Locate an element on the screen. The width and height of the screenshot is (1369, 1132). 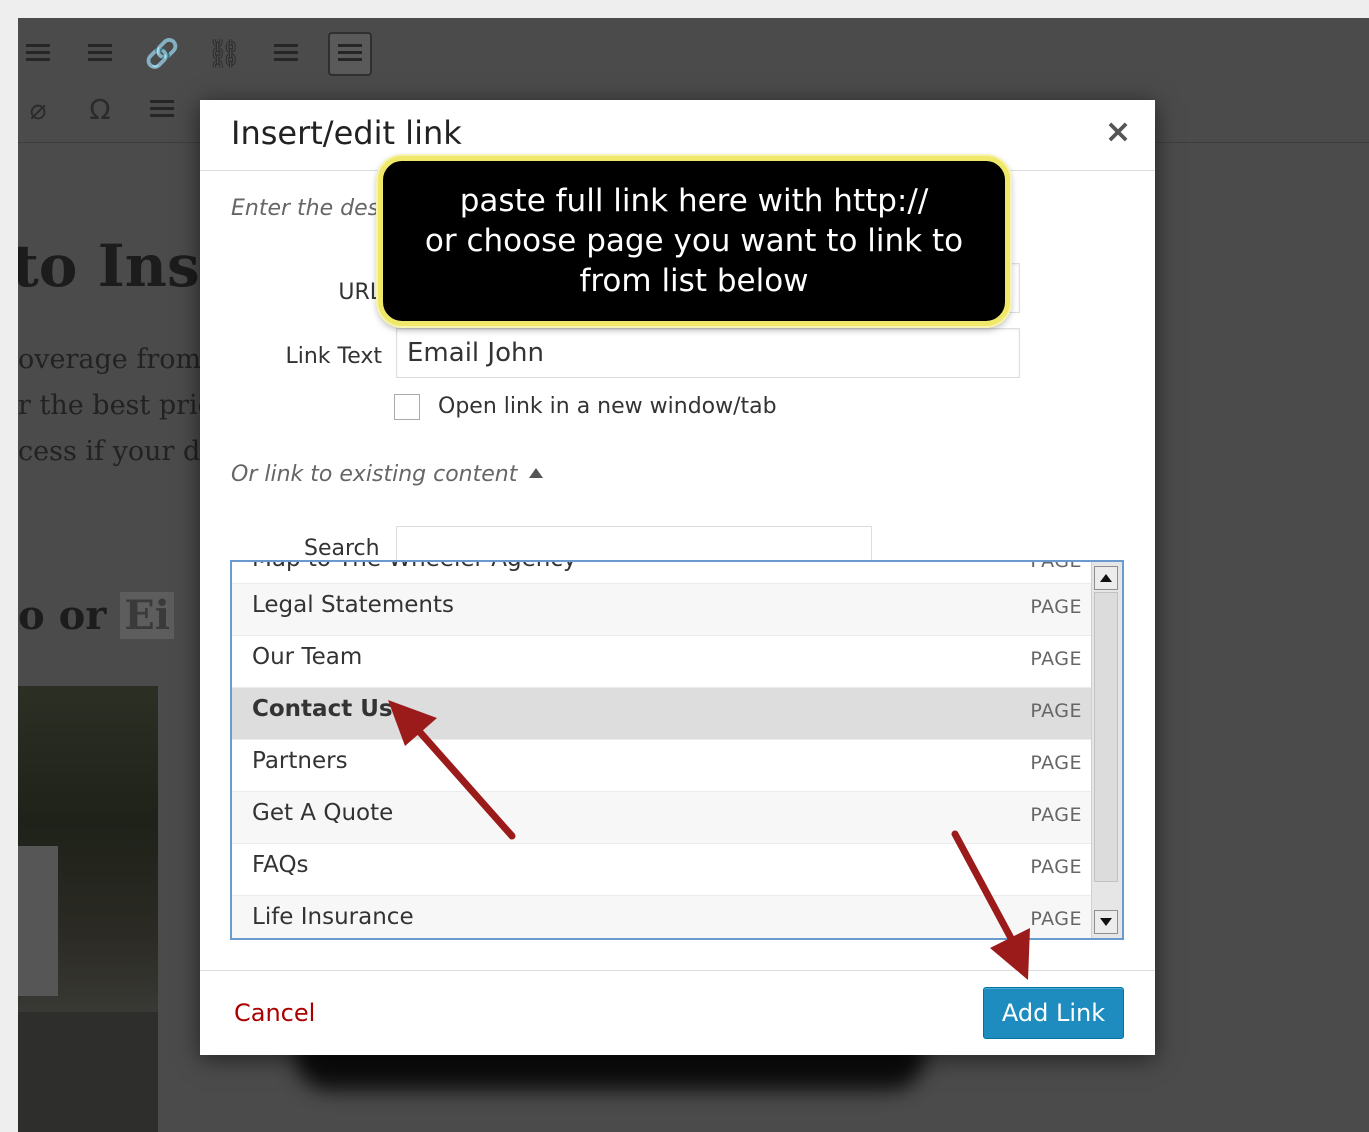
callout-line: paste full link here with http:// is located at coordinates (694, 201).